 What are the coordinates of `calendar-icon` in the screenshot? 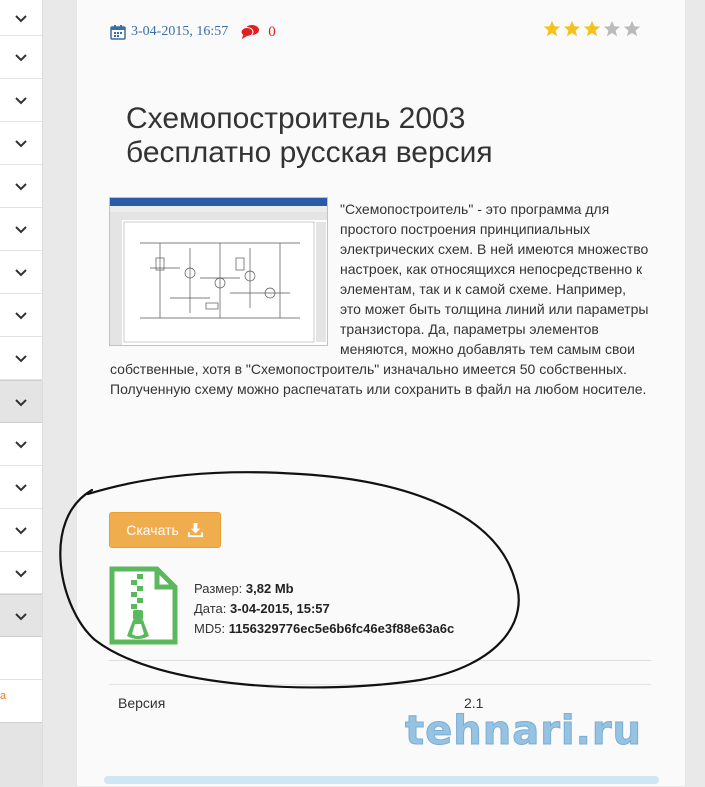 It's located at (118, 32).